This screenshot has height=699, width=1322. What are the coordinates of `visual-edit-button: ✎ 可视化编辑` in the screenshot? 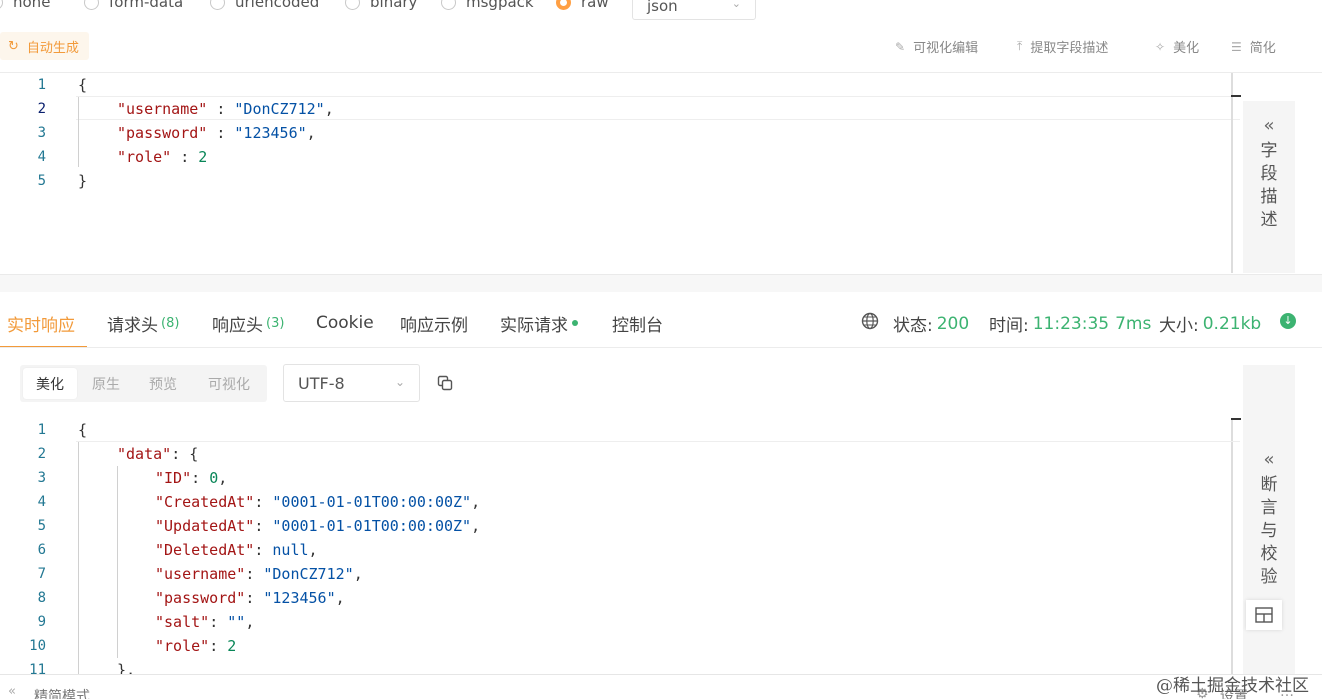 It's located at (937, 47).